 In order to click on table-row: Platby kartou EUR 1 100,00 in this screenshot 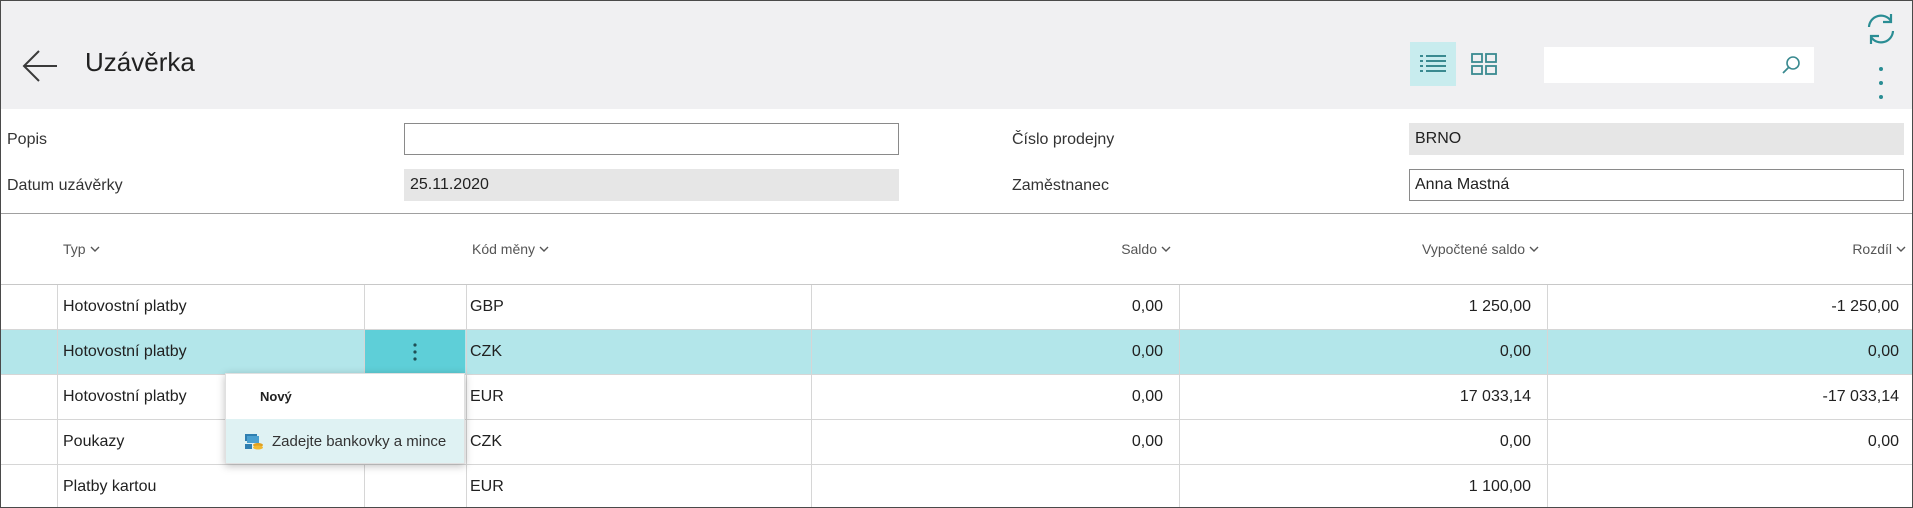, I will do `click(956, 486)`.